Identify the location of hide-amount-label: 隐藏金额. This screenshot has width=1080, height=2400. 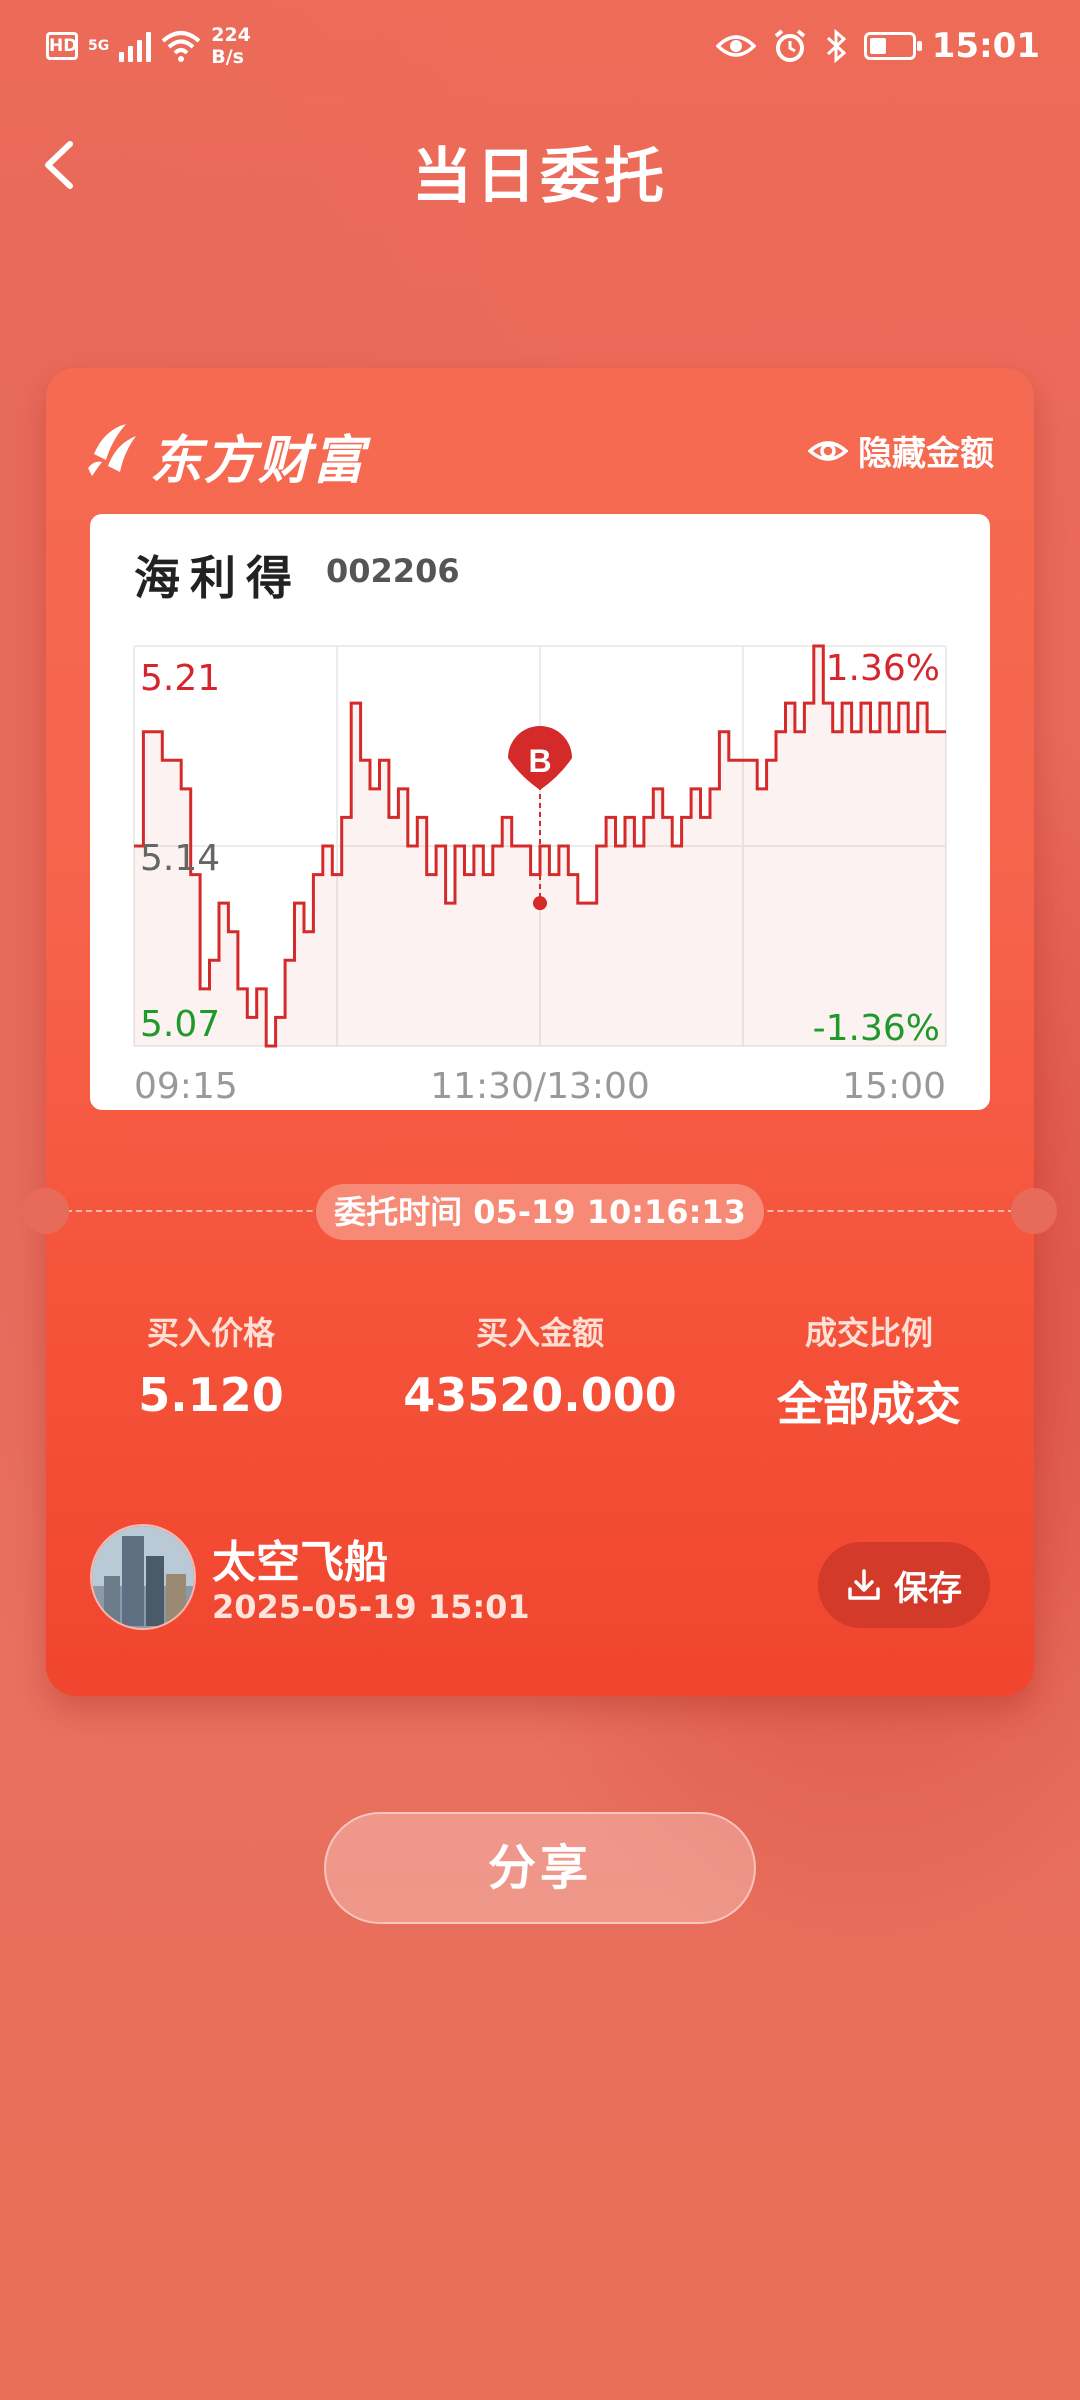
(926, 454).